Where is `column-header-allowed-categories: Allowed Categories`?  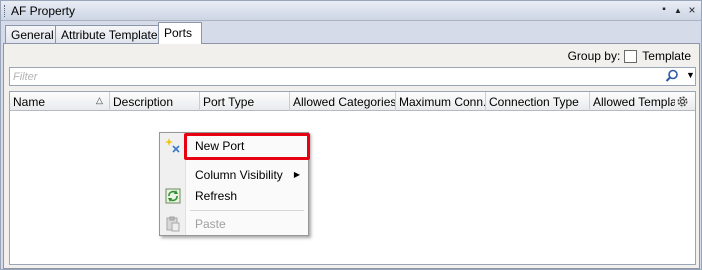
column-header-allowed-categories: Allowed Categories is located at coordinates (343, 101).